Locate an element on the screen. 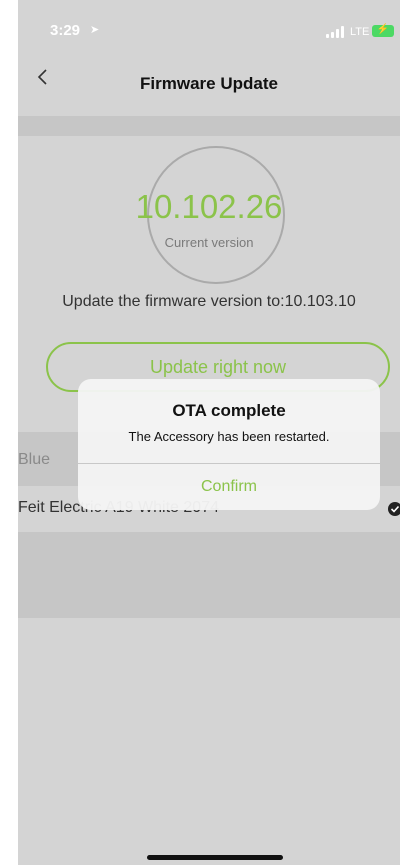 This screenshot has height=865, width=400. alert-message: The Accessory has been restarted. is located at coordinates (229, 436).